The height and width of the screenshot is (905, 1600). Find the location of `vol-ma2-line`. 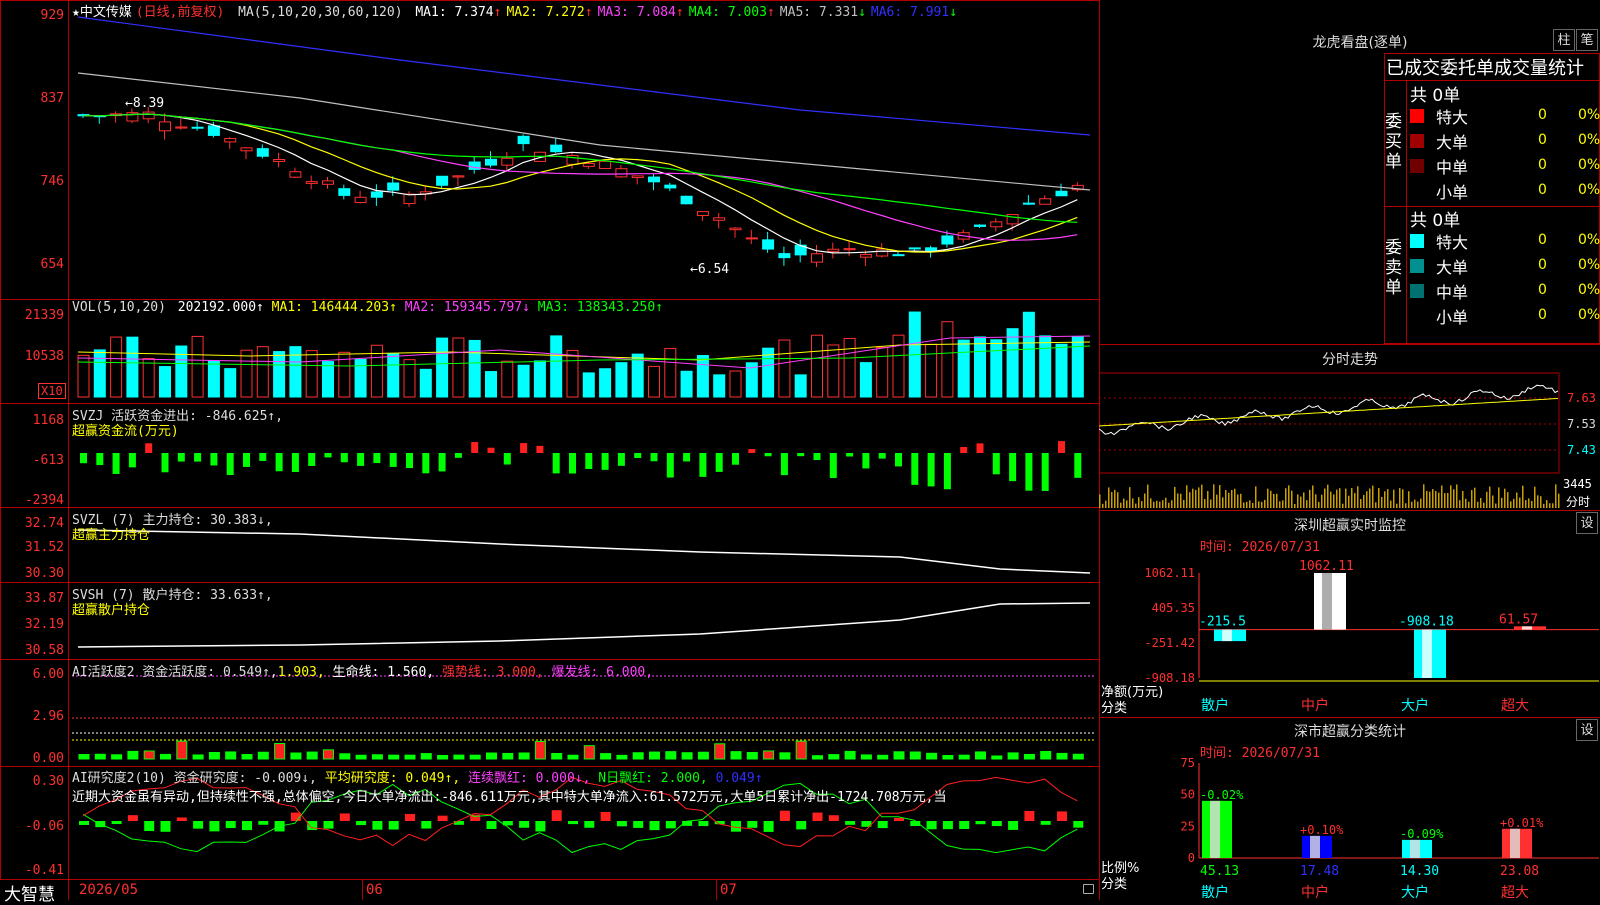

vol-ma2-line is located at coordinates (584, 352).